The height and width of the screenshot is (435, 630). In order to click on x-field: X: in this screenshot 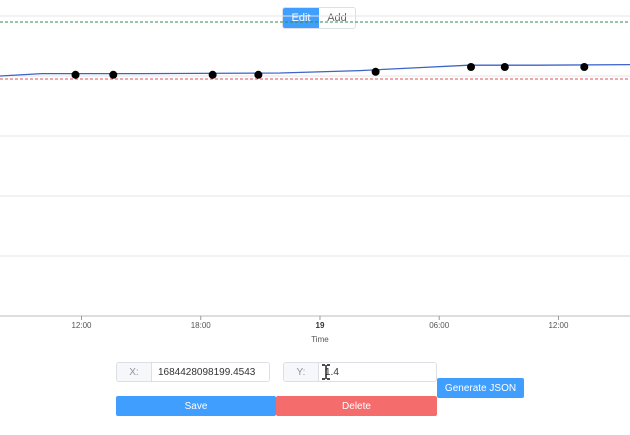, I will do `click(193, 372)`.